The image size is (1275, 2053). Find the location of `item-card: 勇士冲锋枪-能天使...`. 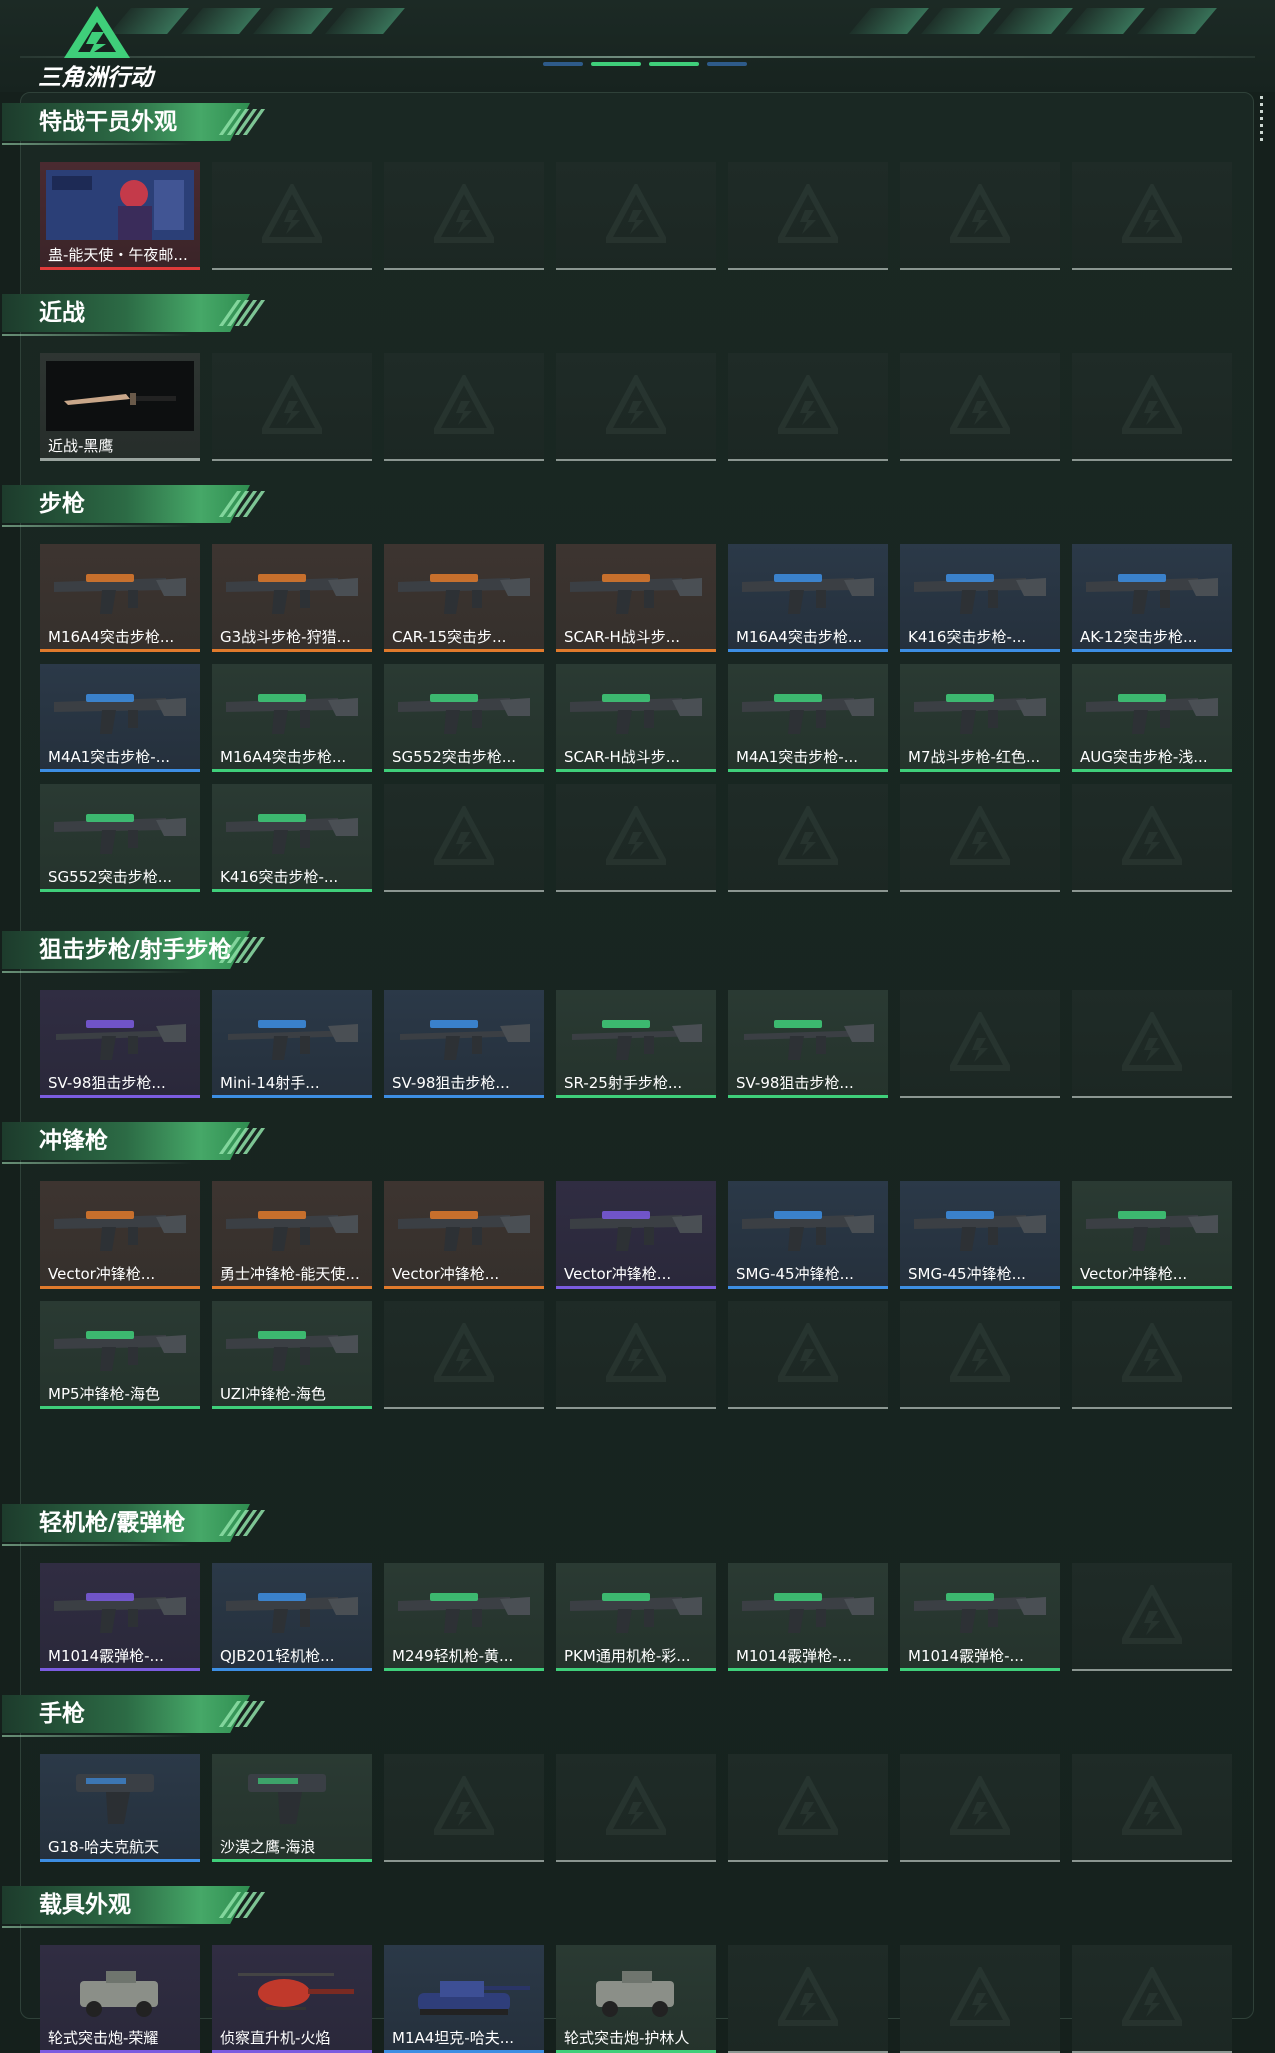

item-card: 勇士冲锋枪-能天使... is located at coordinates (292, 1235).